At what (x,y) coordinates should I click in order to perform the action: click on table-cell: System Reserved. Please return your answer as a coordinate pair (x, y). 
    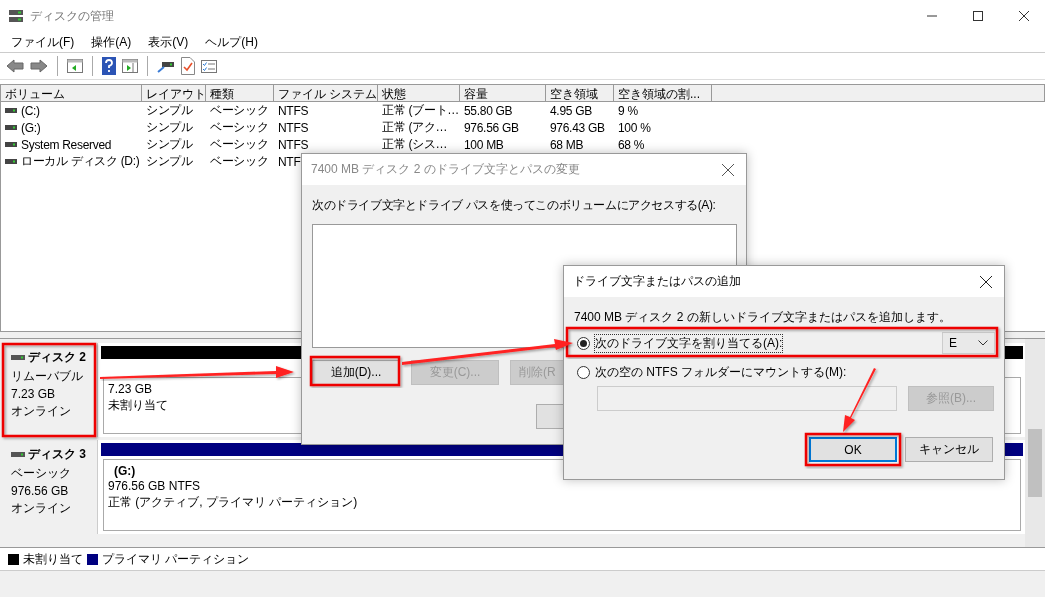
    Looking at the image, I should click on (66, 144).